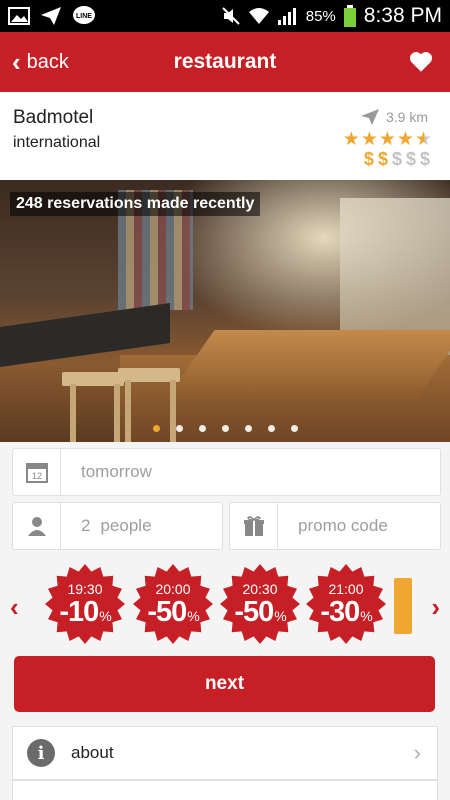 This screenshot has width=450, height=800. I want to click on deal-badge: 19:30 -10%, so click(85, 604).